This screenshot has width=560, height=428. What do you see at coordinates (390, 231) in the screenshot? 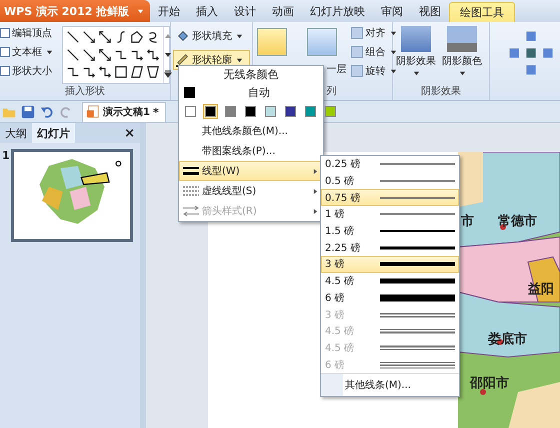
I see `menu-item: 1.5 磅` at bounding box center [390, 231].